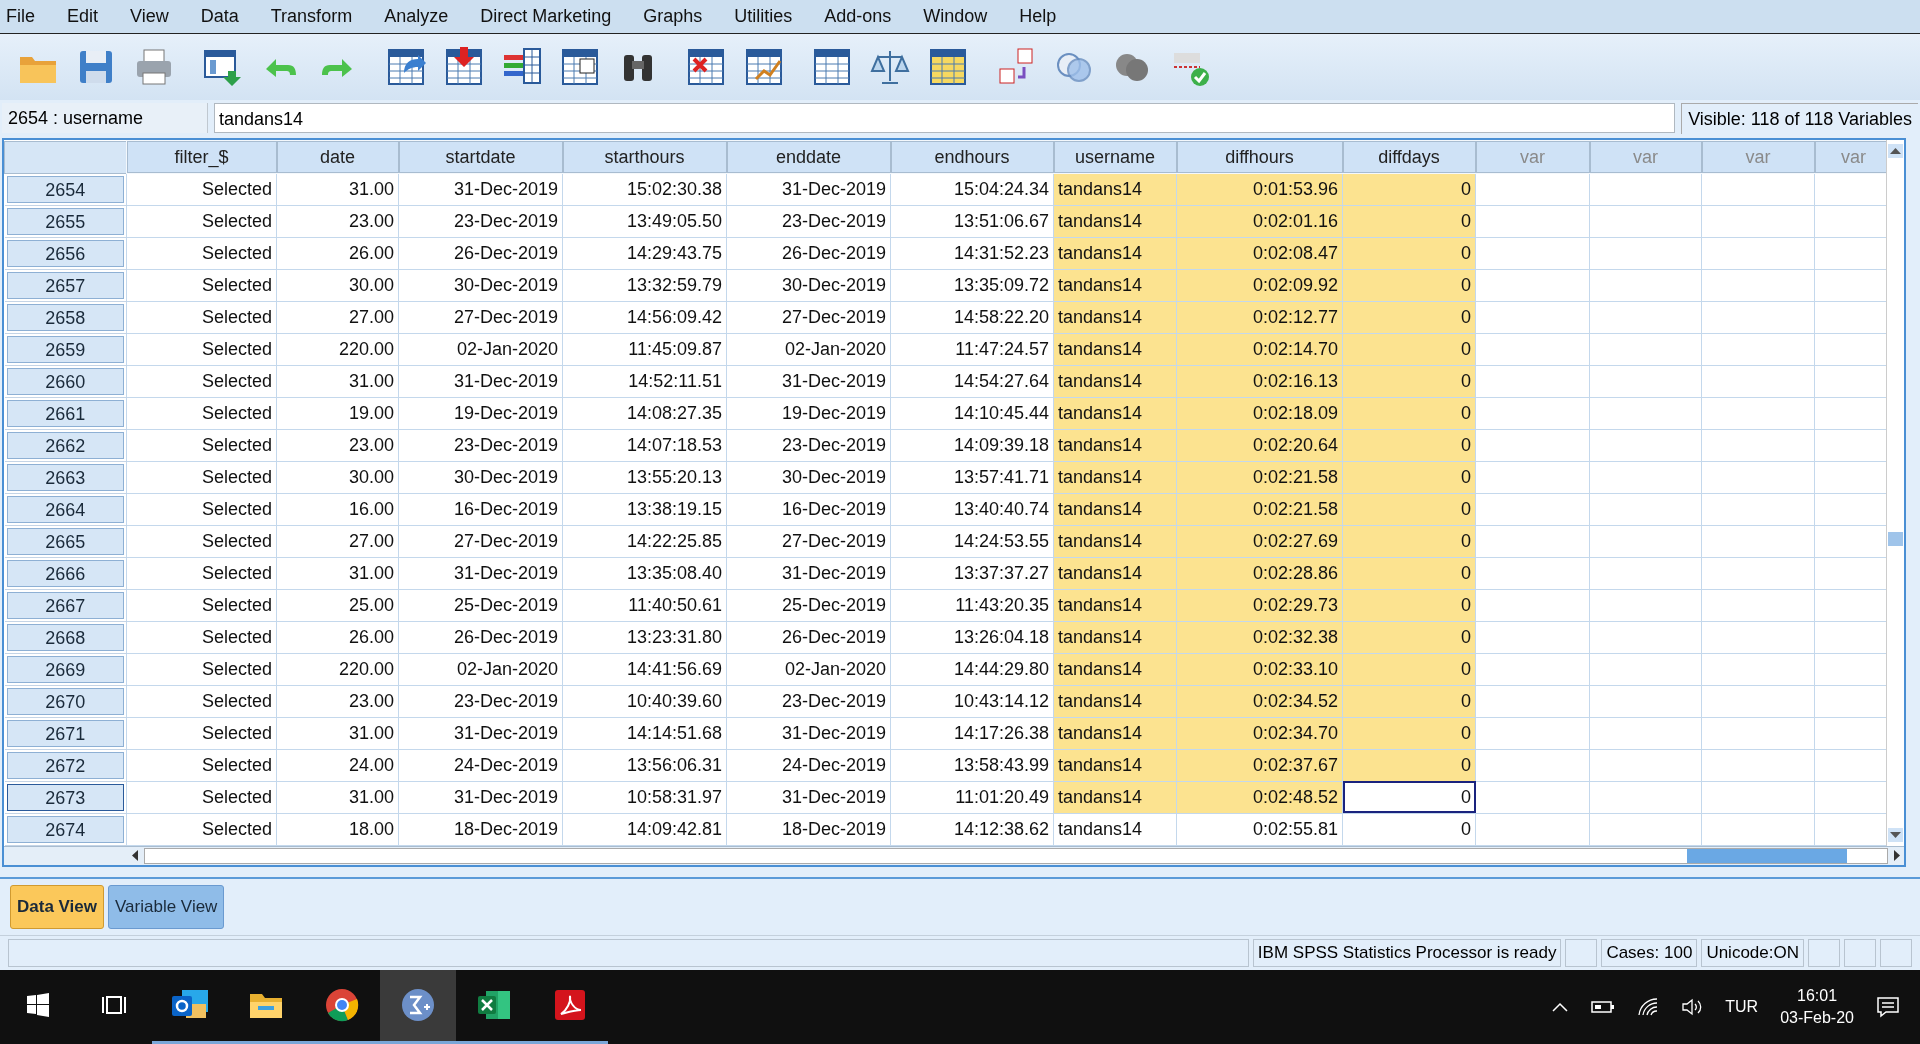 Image resolution: width=1920 pixels, height=1044 pixels. Describe the element at coordinates (65, 829) in the screenshot. I see `row-header: 2674` at that location.